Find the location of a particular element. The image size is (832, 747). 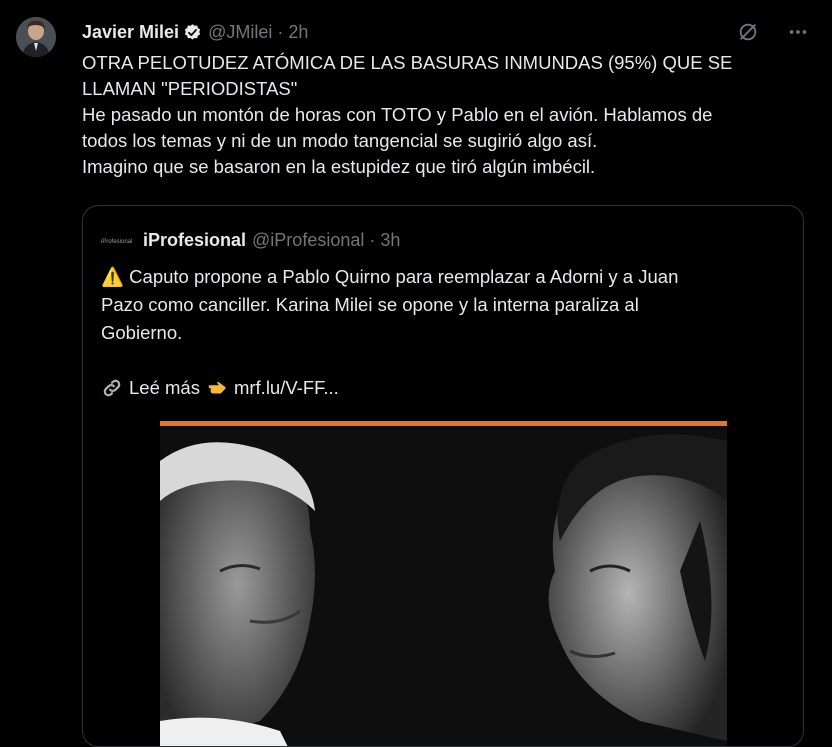

tweet-top-actions is located at coordinates (773, 32).